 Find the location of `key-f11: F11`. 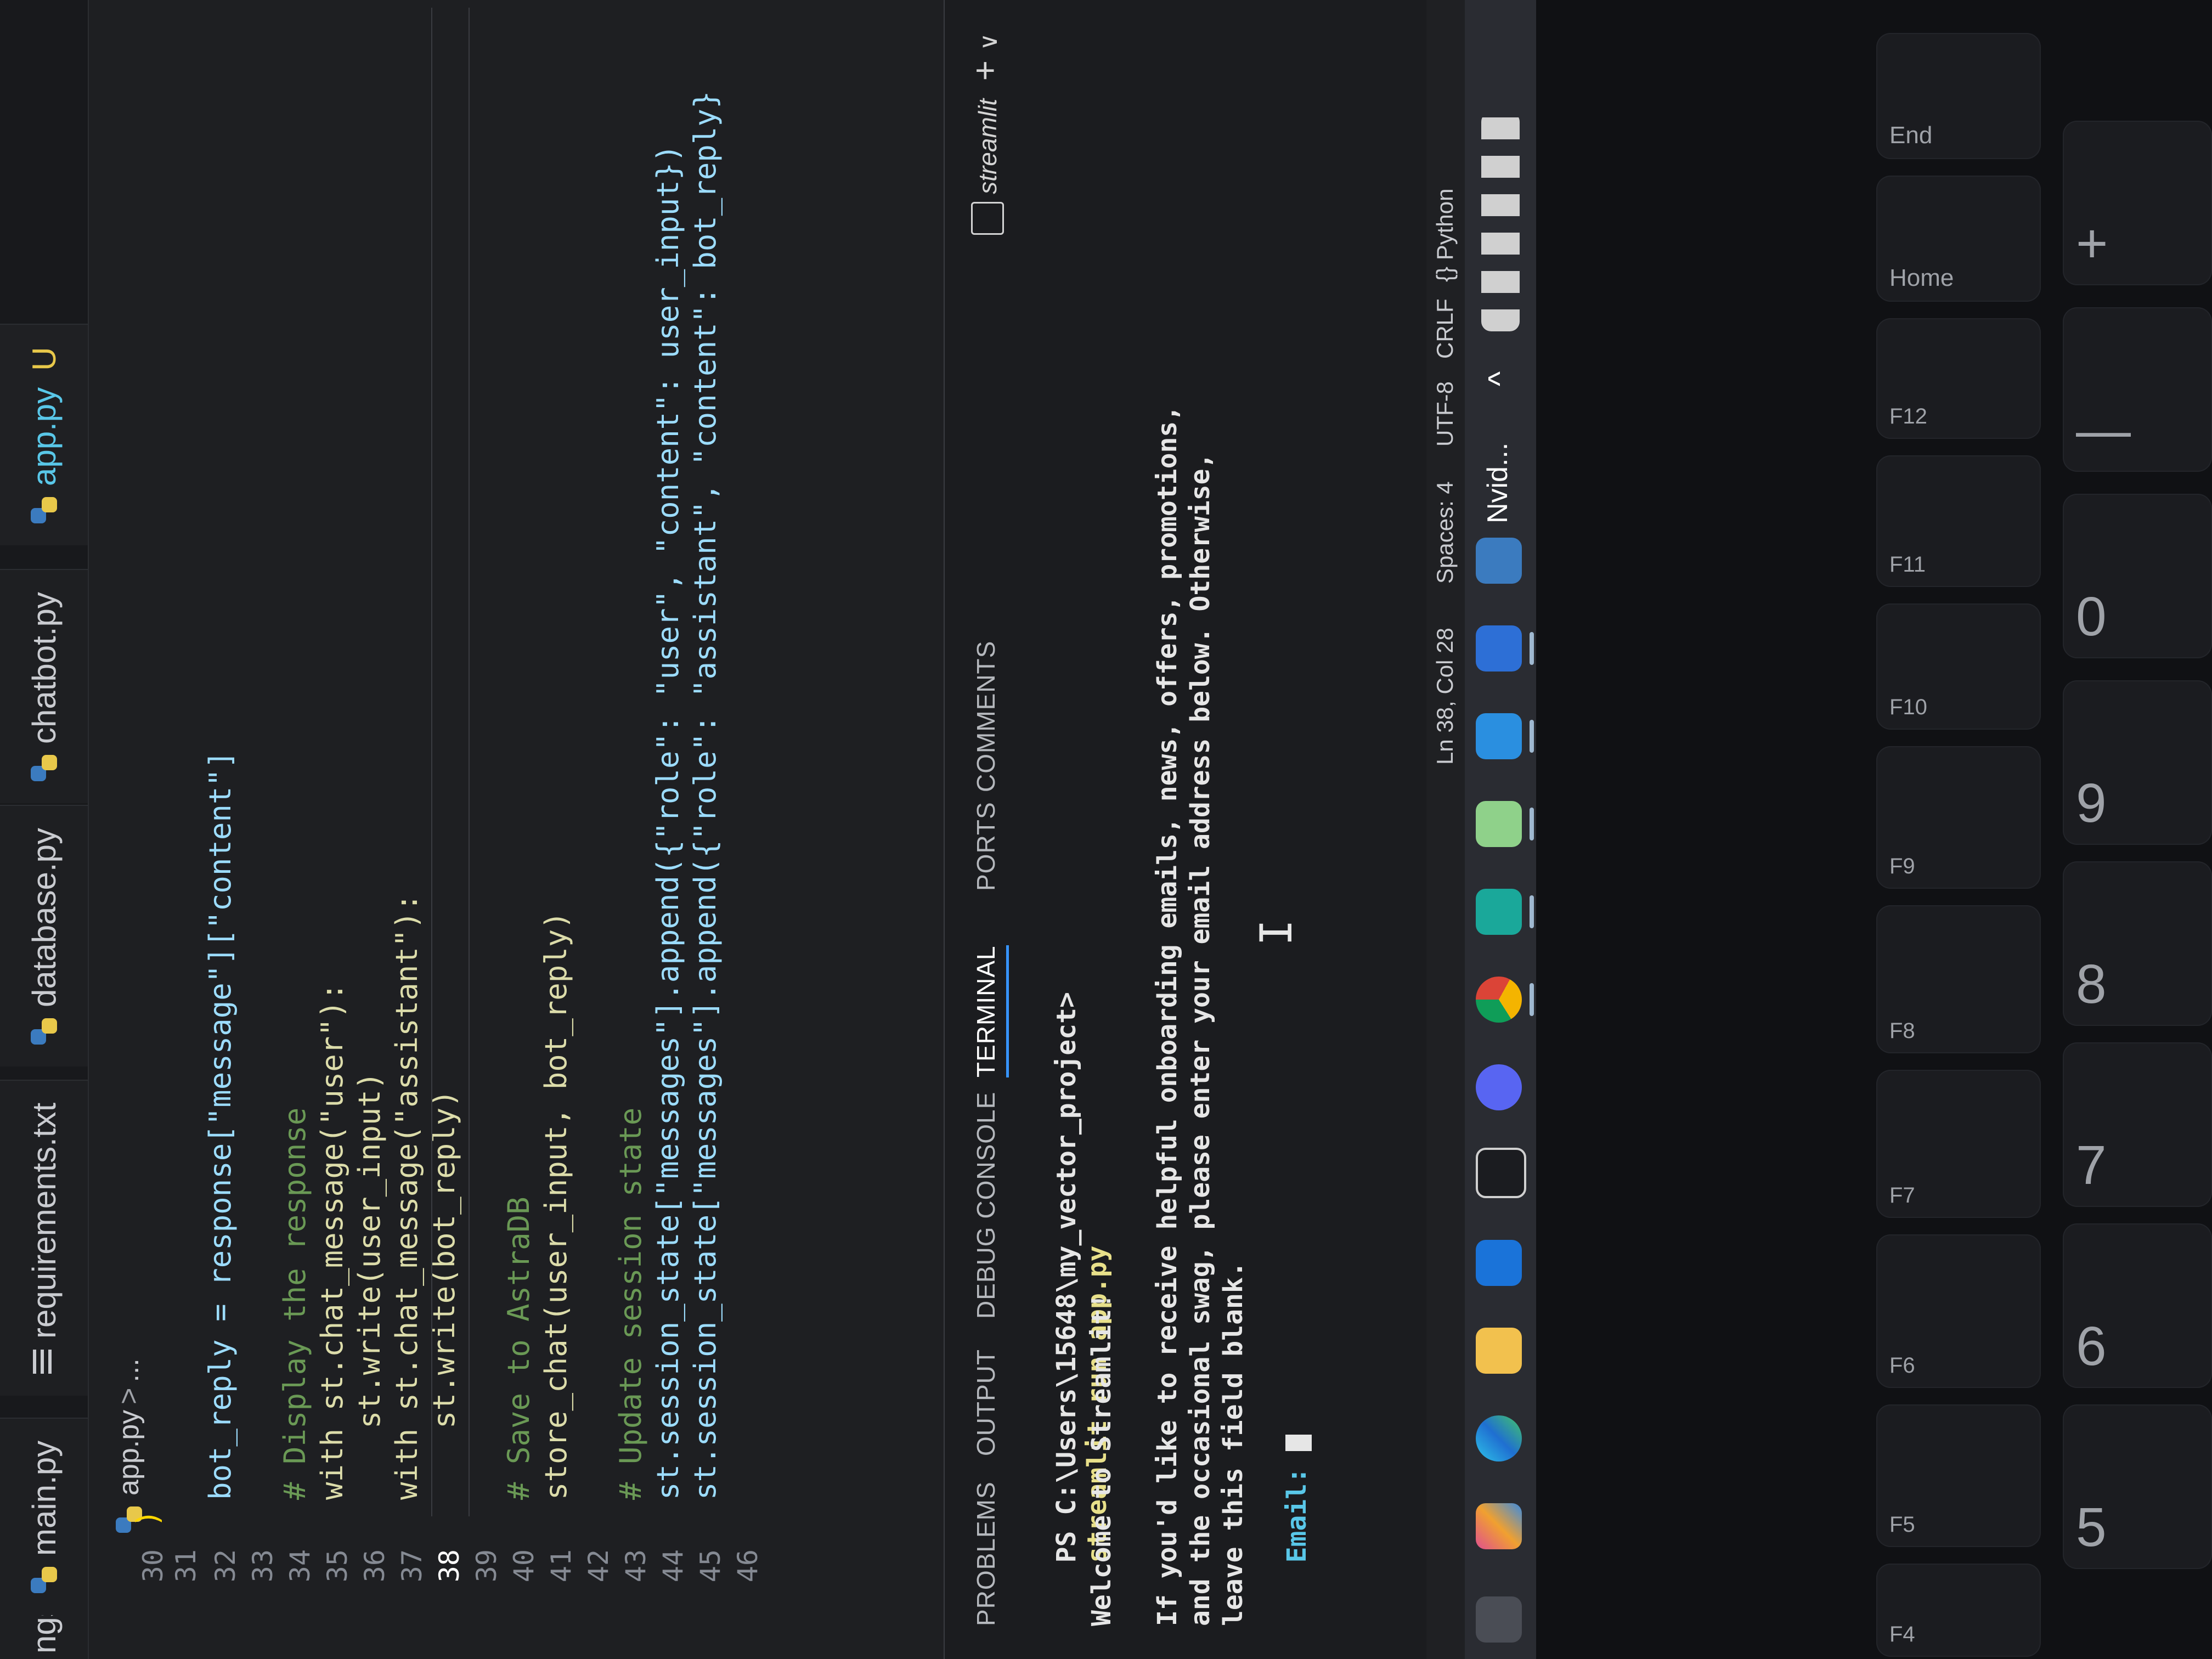

key-f11: F11 is located at coordinates (1958, 521).